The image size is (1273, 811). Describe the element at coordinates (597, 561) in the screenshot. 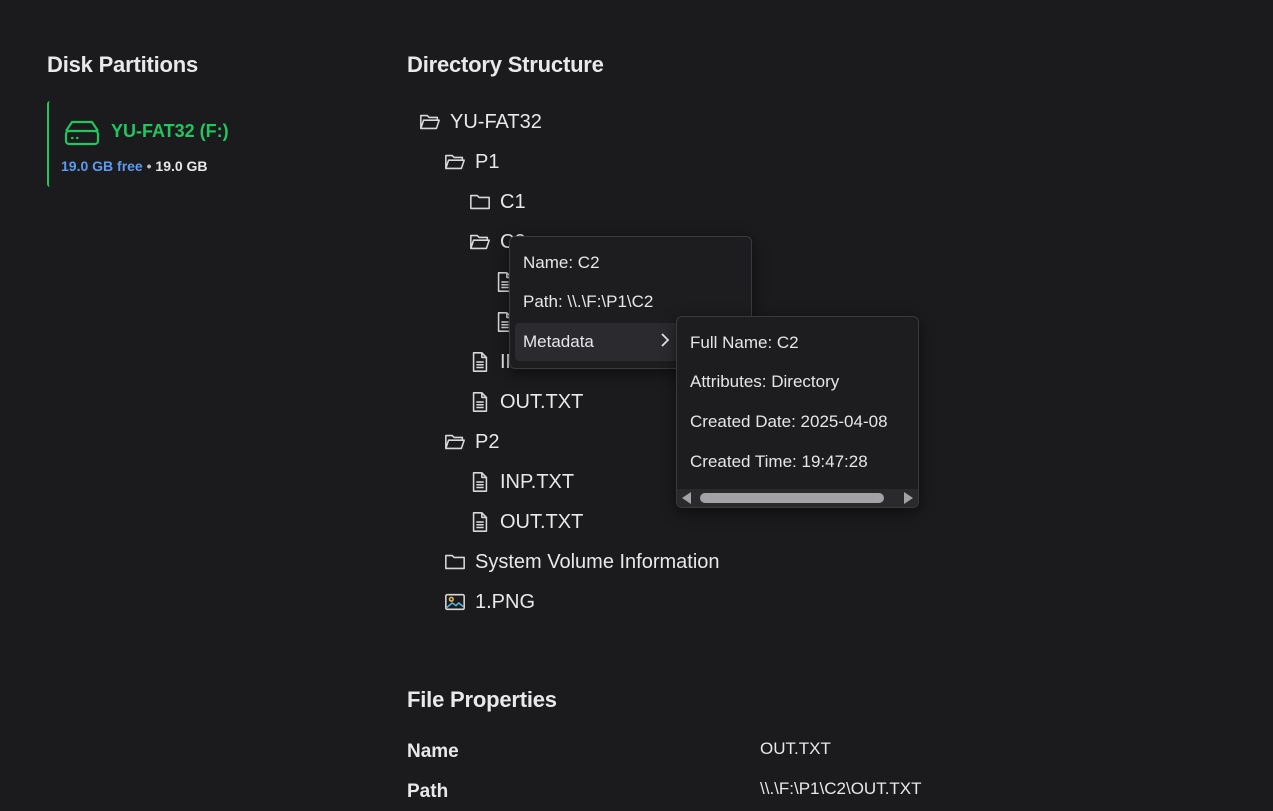

I see `tree-node-label: System Volume Information` at that location.